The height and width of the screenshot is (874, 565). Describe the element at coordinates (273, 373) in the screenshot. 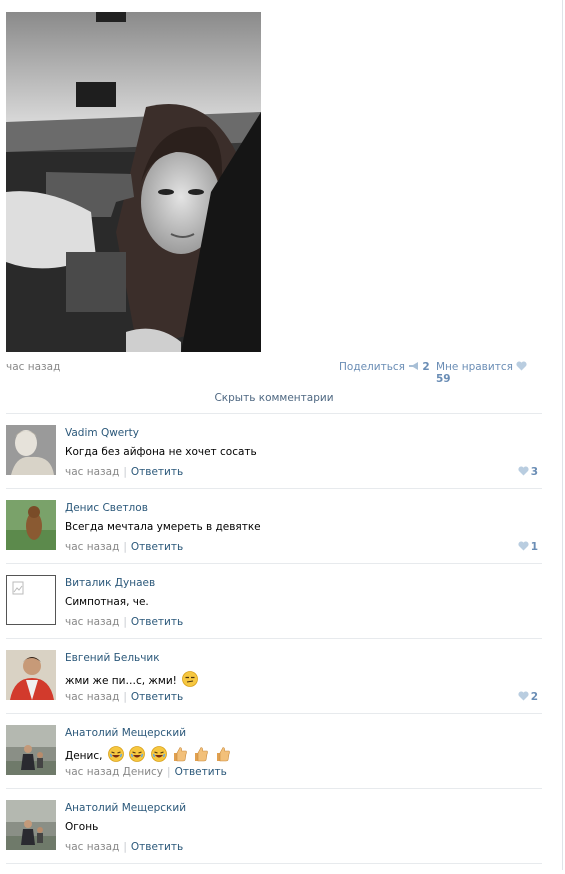

I see `post-meta: час назад Поделиться 2 Мне нравится 59` at that location.